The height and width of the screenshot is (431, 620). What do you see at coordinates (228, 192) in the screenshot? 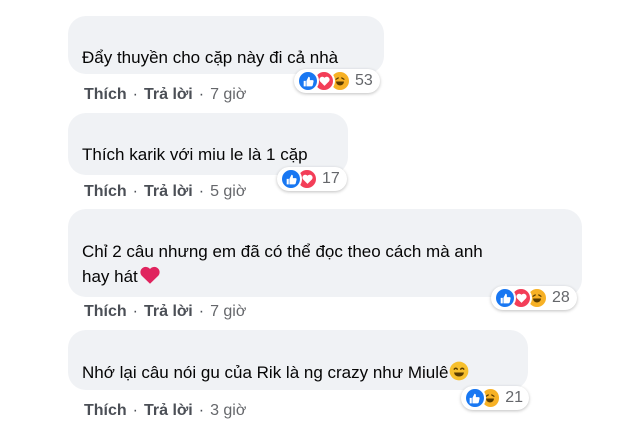
I see `timestamp: 5 giờ` at bounding box center [228, 192].